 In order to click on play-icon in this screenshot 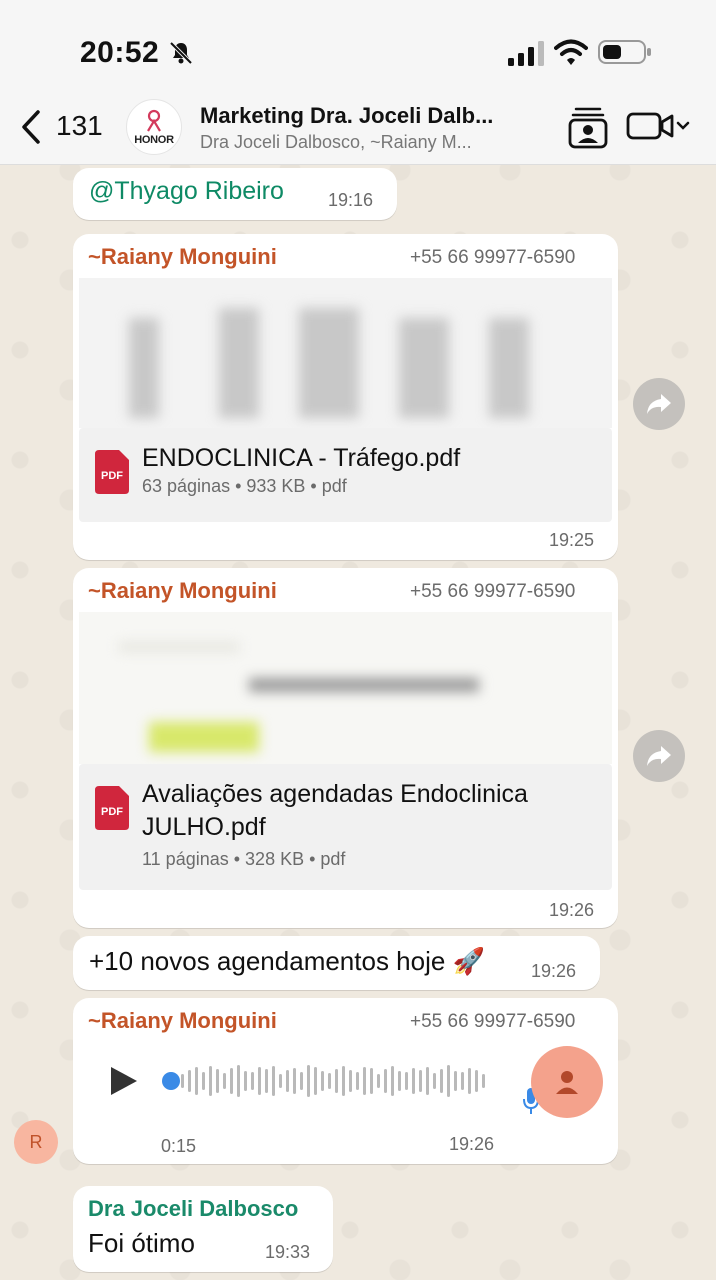, I will do `click(124, 1081)`.